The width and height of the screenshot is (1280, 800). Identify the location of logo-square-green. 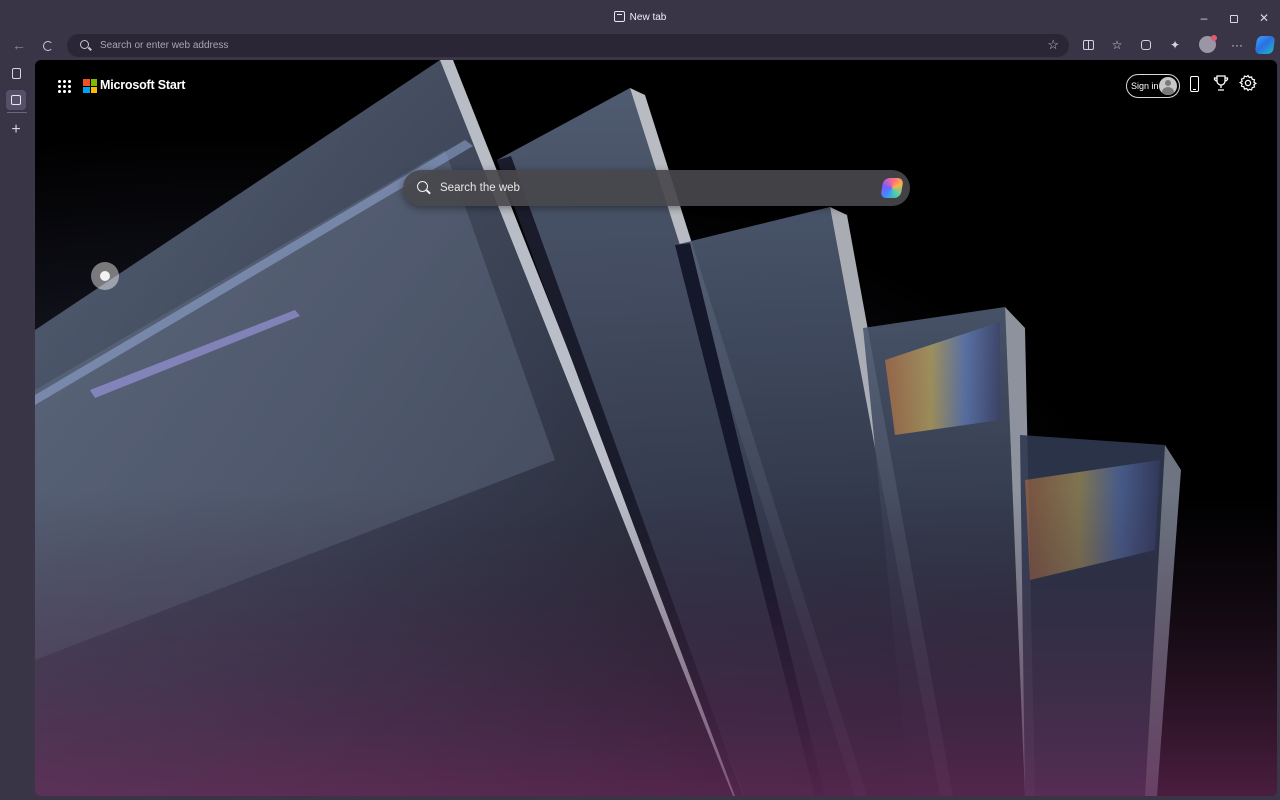
(93, 82).